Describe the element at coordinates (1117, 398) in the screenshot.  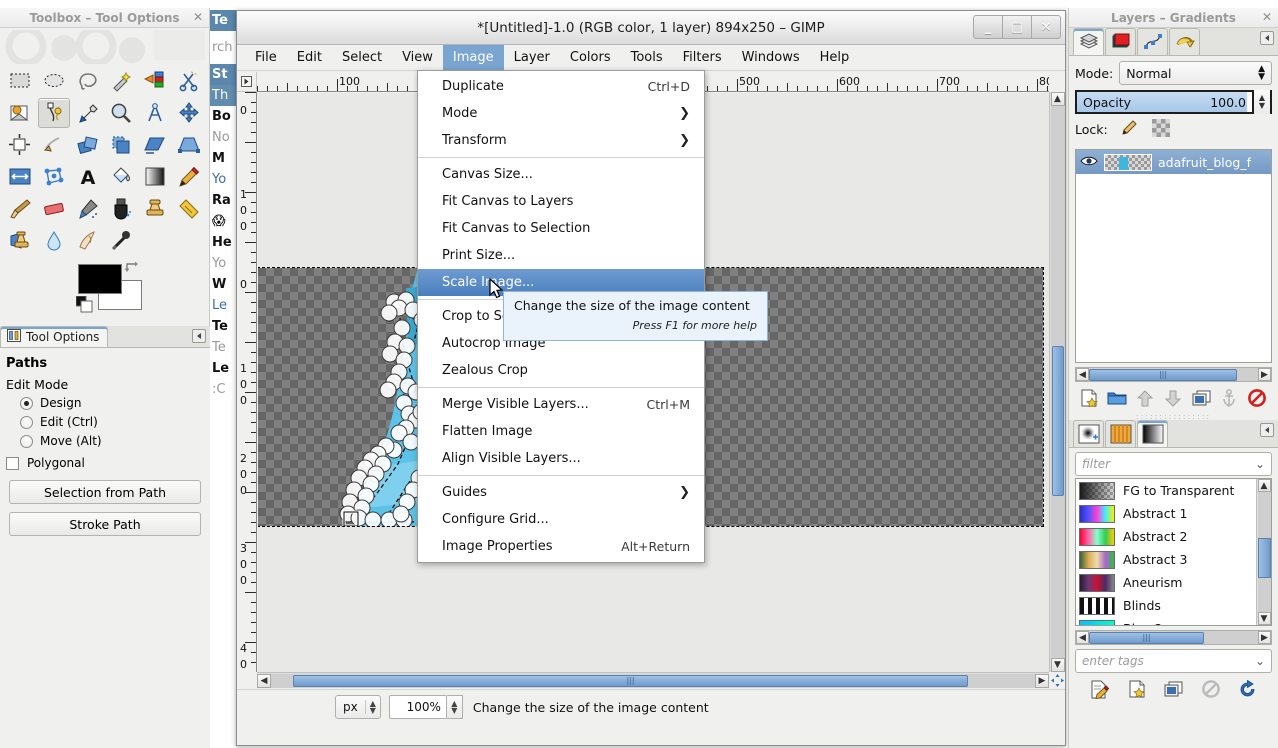
I see `new-layer-group-icon` at that location.